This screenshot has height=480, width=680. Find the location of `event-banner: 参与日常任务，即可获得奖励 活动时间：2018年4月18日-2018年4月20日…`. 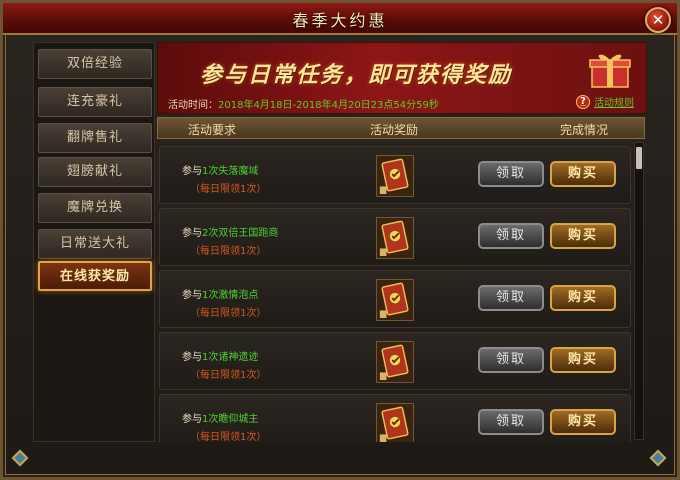

event-banner: 参与日常任务，即可获得奖励 活动时间：2018年4月18日-2018年4月20日… is located at coordinates (402, 78).